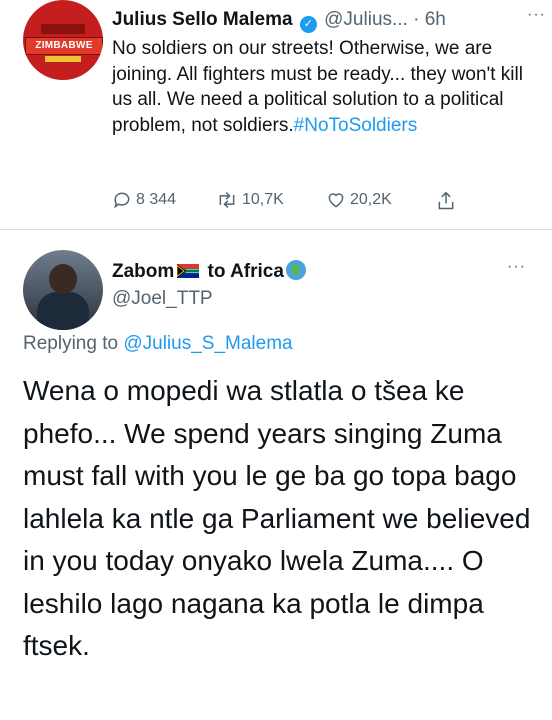  What do you see at coordinates (162, 299) in the screenshot?
I see `author-handle: @Joel_TTP` at bounding box center [162, 299].